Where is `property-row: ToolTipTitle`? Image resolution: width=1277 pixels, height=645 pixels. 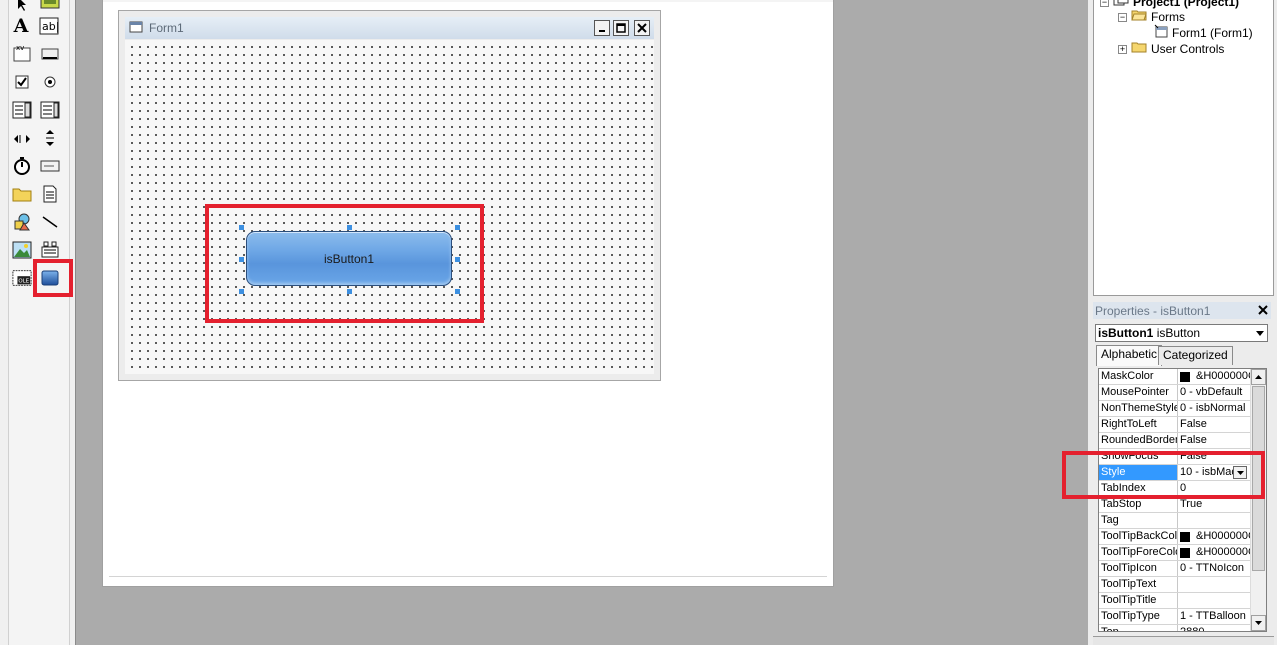
property-row: ToolTipTitle is located at coordinates (1174, 601).